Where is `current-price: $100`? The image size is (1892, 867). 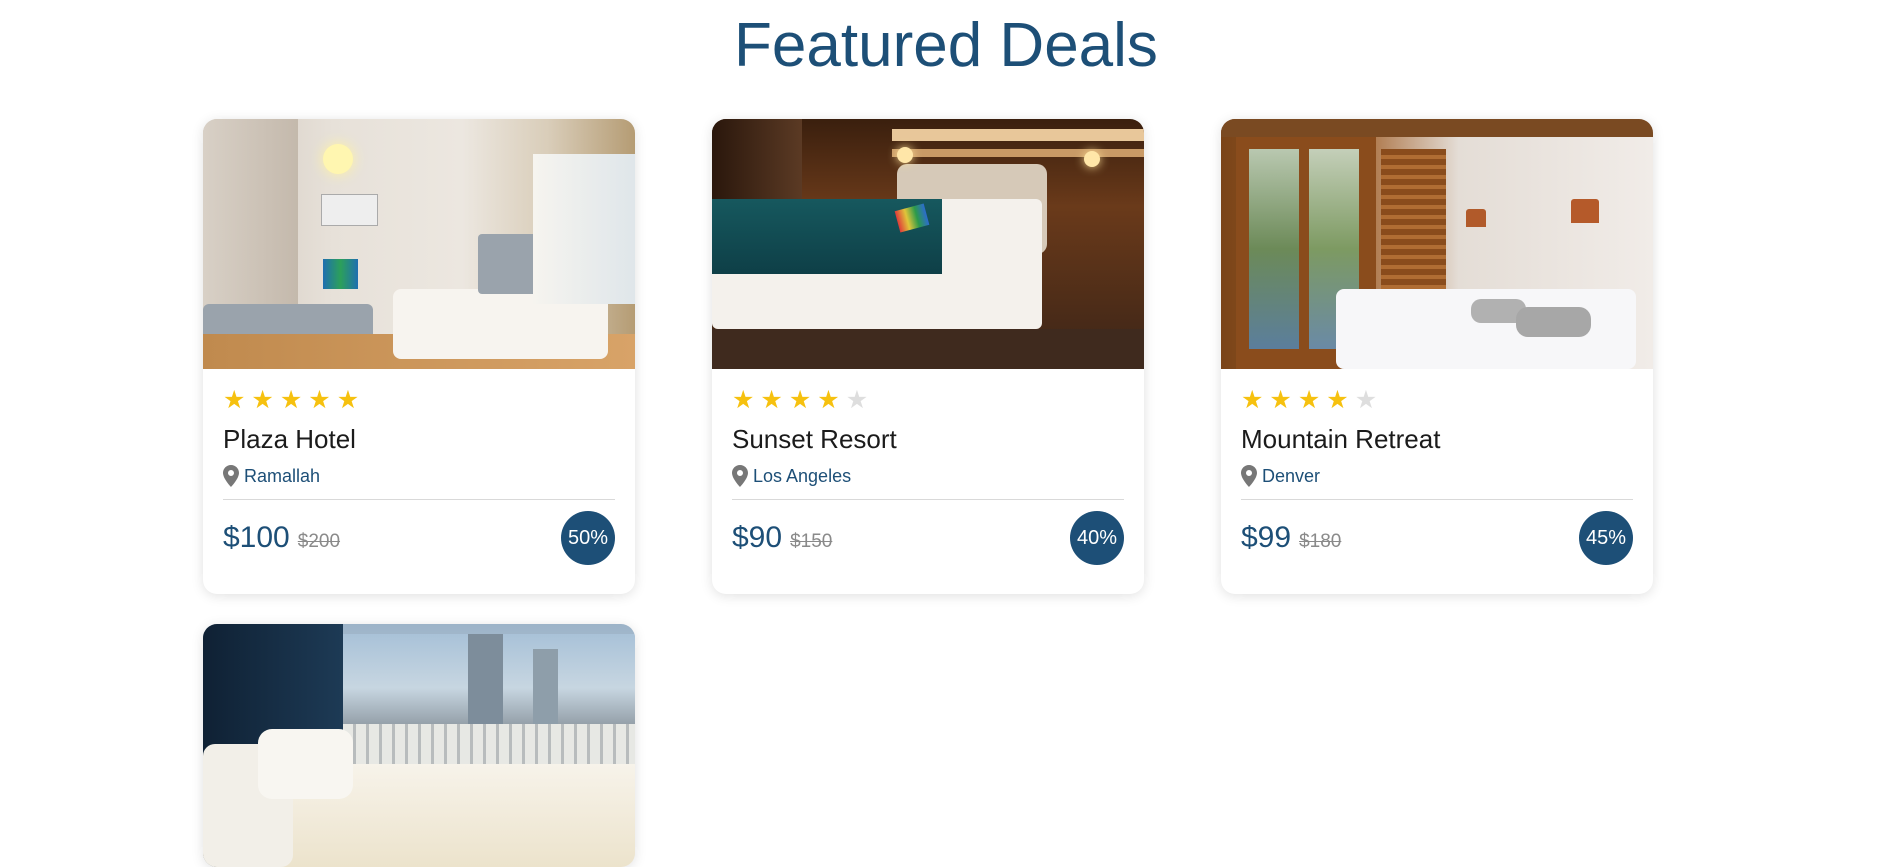
current-price: $100 is located at coordinates (256, 537).